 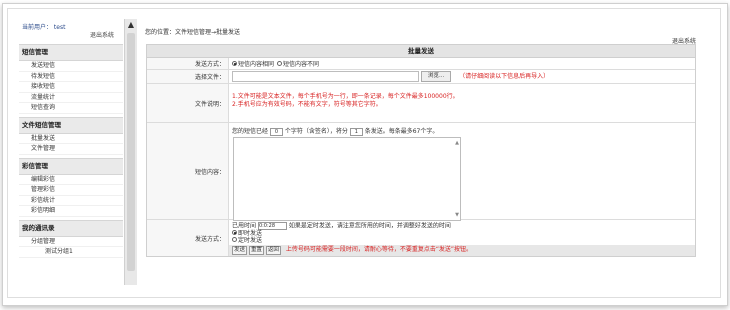 I want to click on menu-item-batch-send: 批量发送, so click(x=71, y=138).